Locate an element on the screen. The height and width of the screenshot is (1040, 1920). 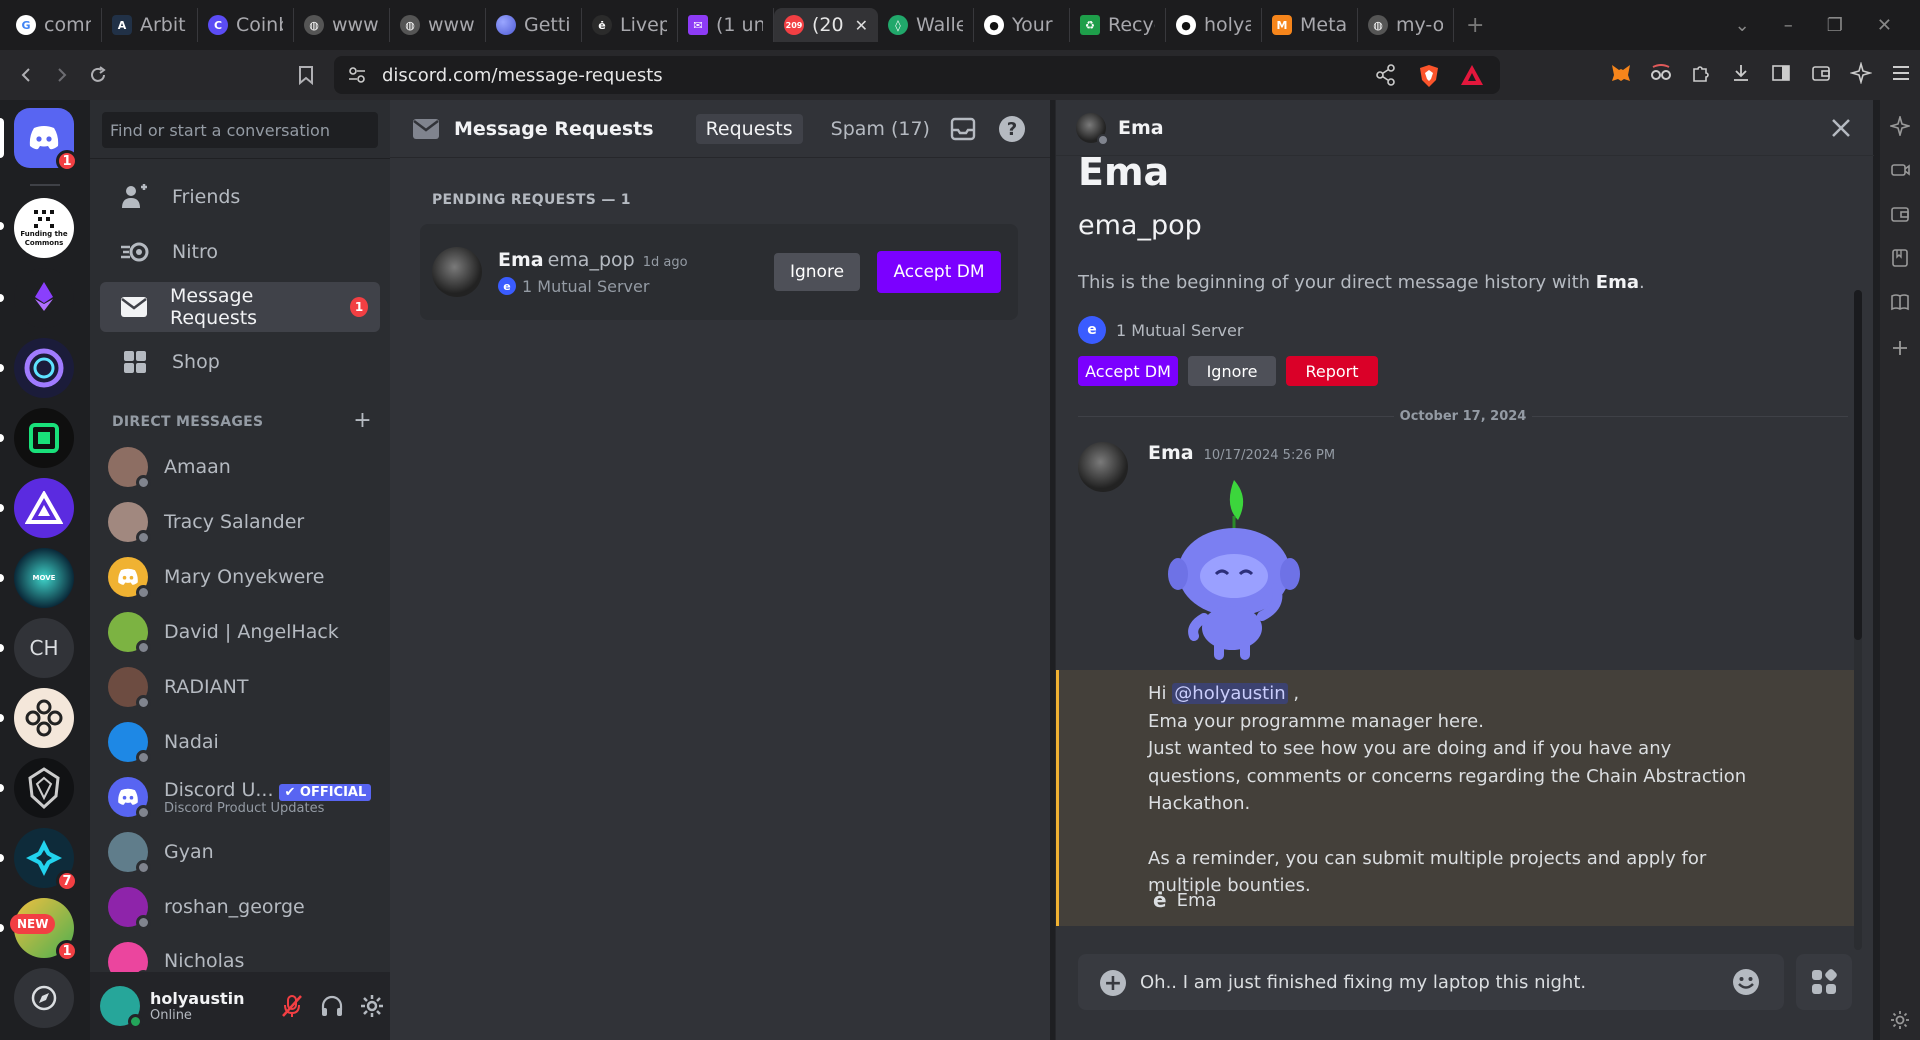
bookmarks-icon is located at coordinates (1900, 258).